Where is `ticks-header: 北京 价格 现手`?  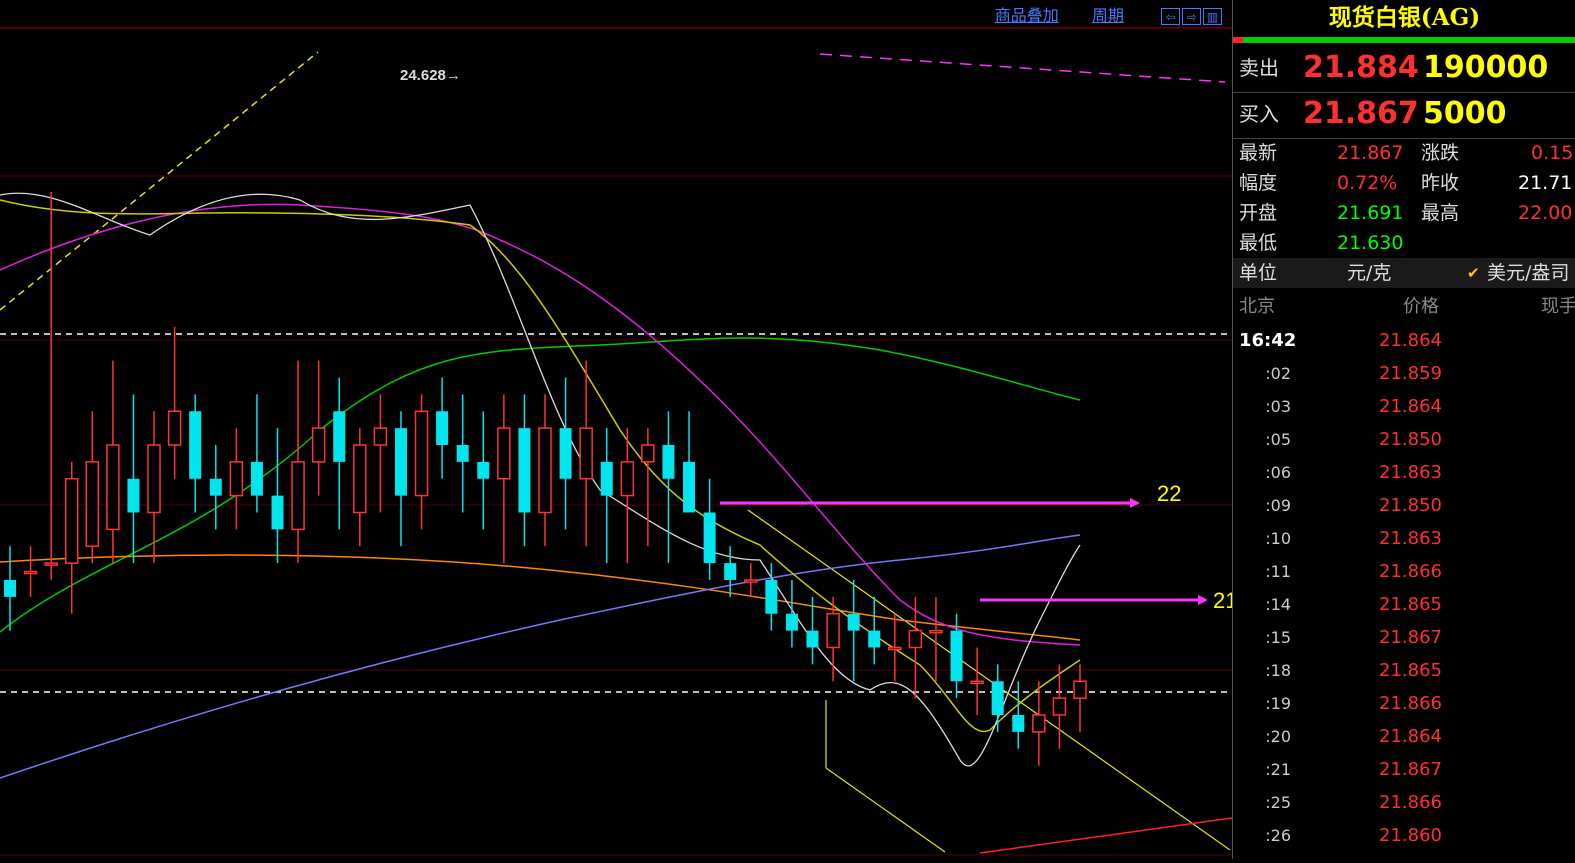 ticks-header: 北京 价格 现手 is located at coordinates (1404, 307).